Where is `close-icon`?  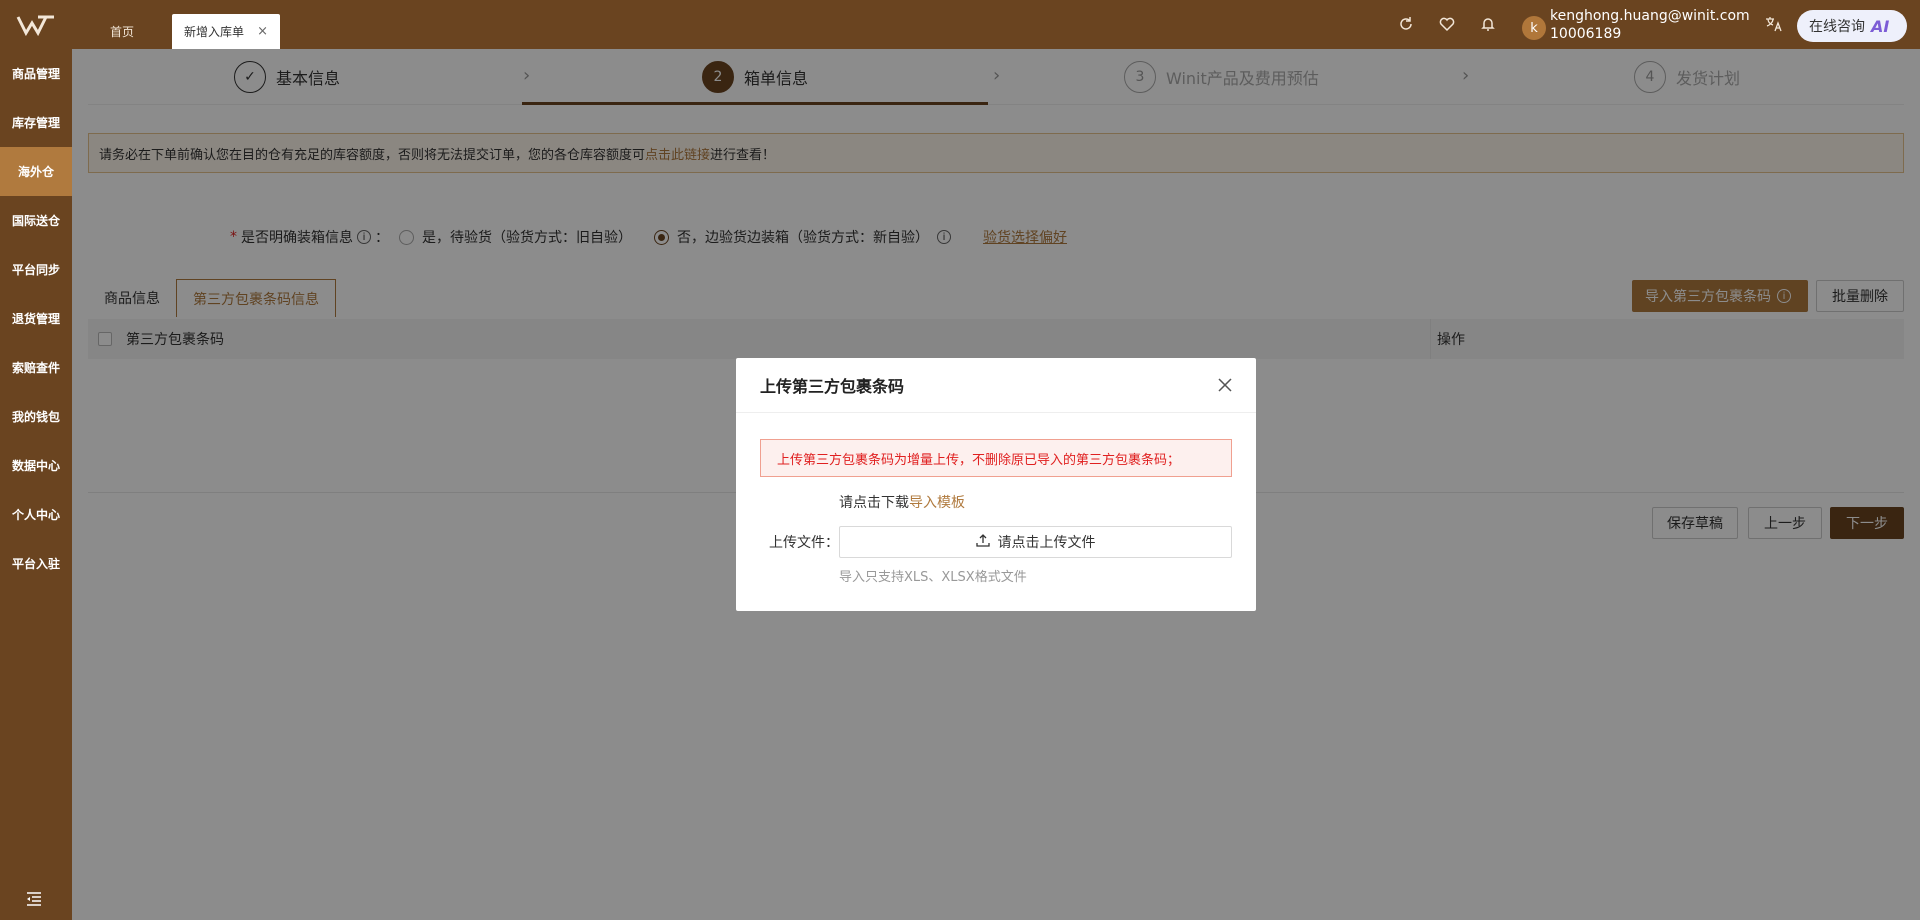 close-icon is located at coordinates (1225, 385).